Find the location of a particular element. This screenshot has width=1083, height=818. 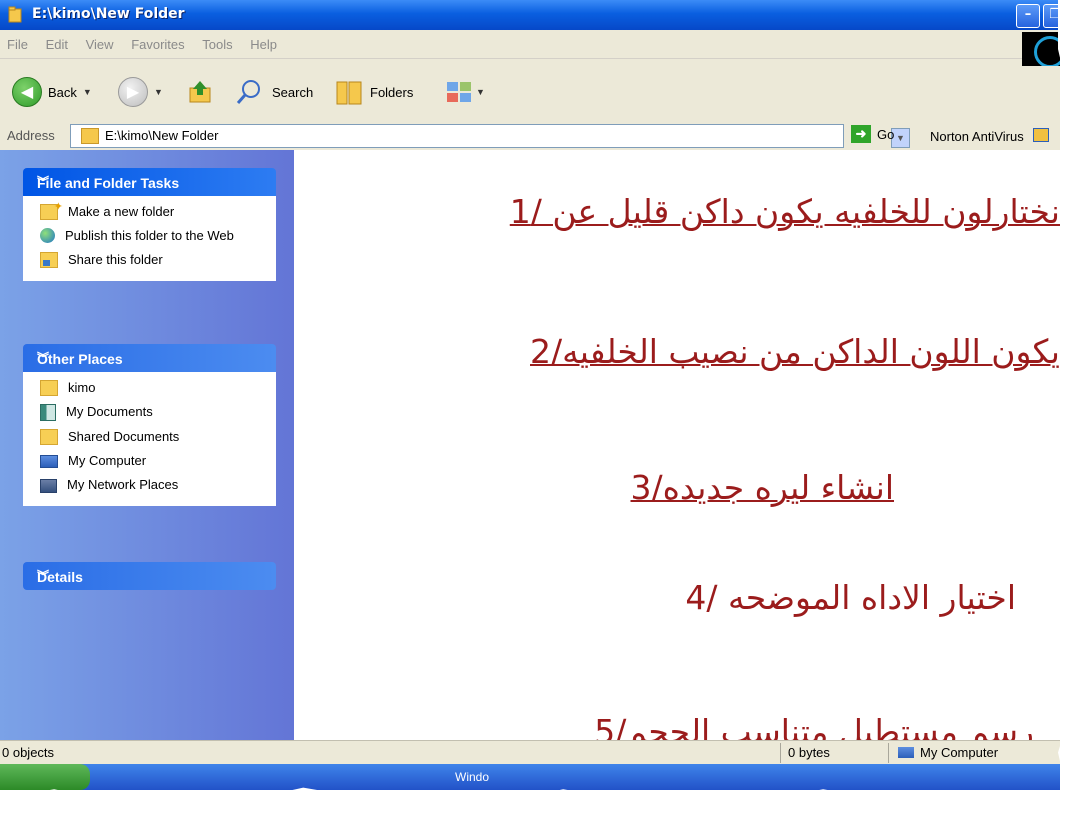

search-icon is located at coordinates (248, 92).